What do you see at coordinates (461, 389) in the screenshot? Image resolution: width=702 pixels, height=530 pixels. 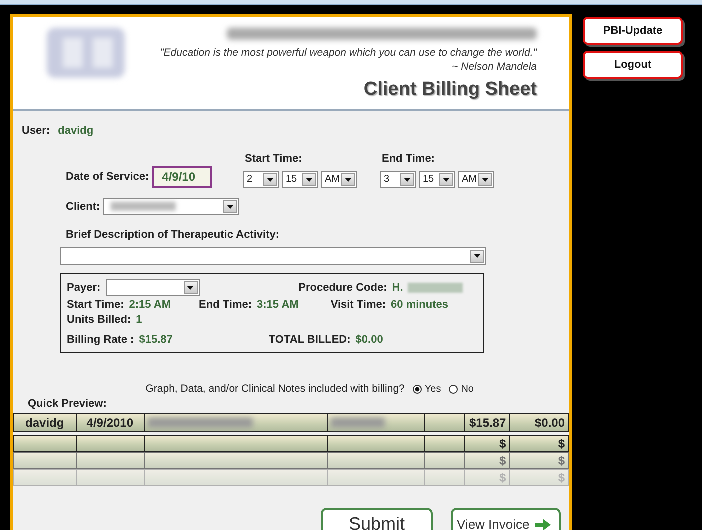 I see `radio-option: No` at bounding box center [461, 389].